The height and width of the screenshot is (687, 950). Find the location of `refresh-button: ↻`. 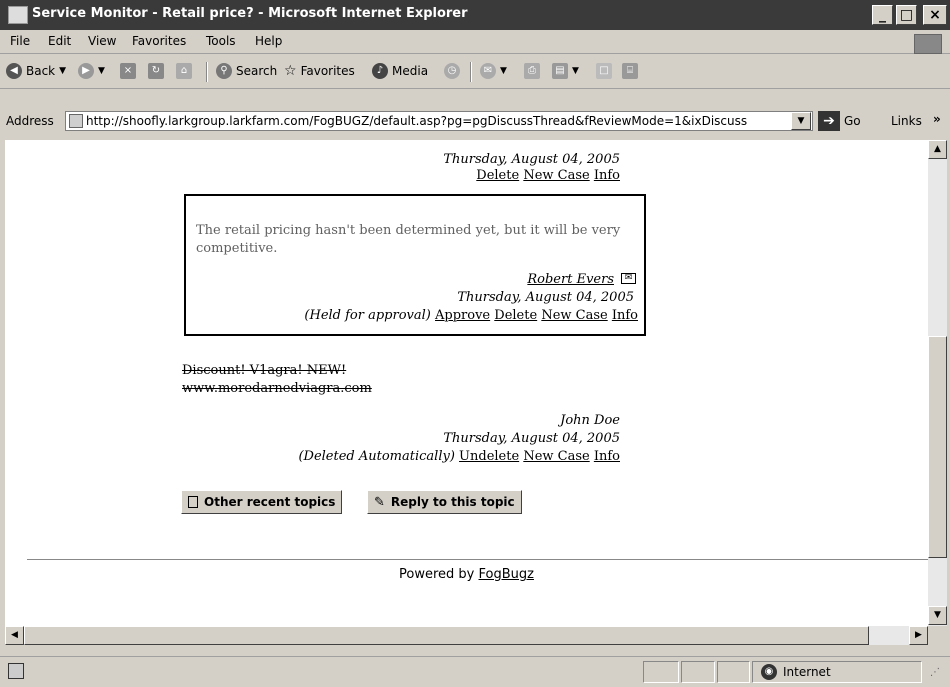

refresh-button: ↻ is located at coordinates (156, 71).